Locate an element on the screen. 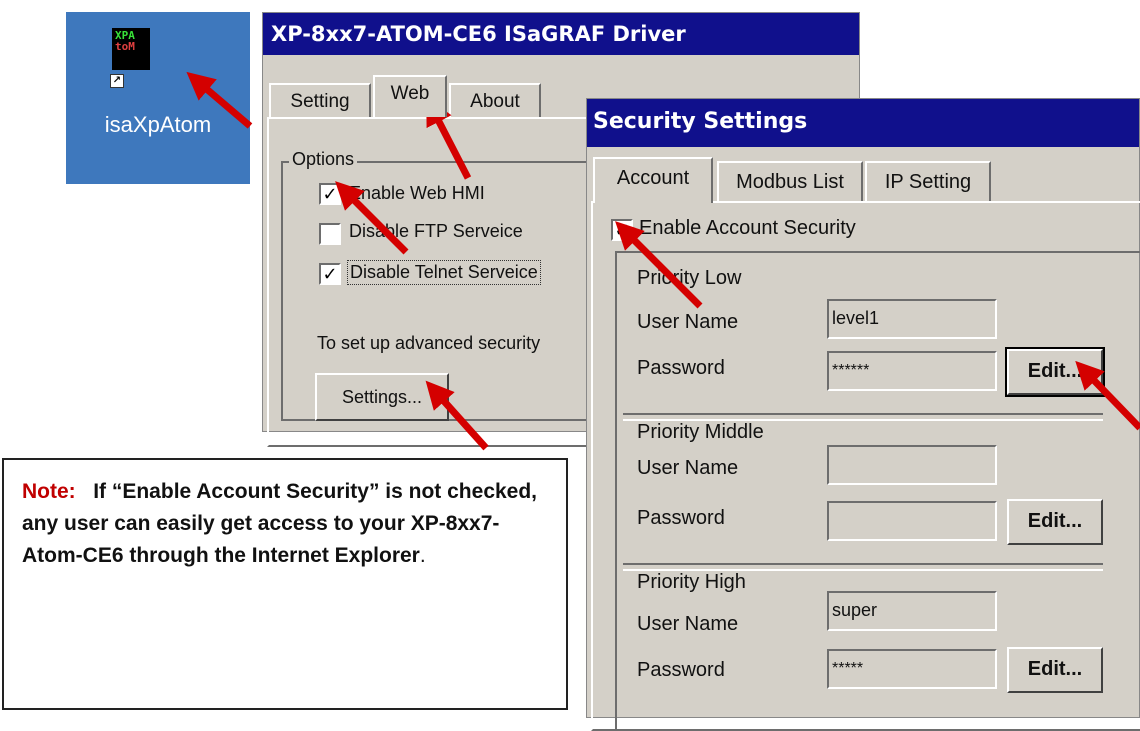 The image size is (1140, 731). high-user-name-label: User Name is located at coordinates (688, 624).